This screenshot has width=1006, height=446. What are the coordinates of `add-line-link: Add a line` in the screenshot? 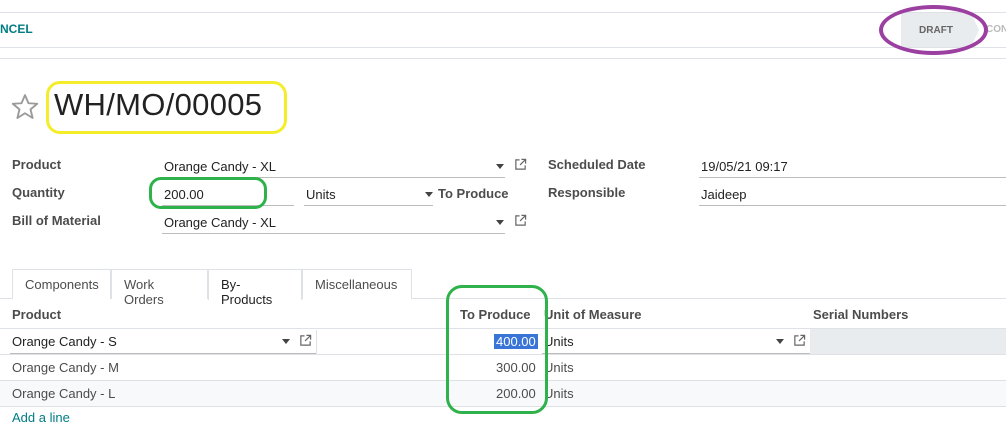 It's located at (41, 417).